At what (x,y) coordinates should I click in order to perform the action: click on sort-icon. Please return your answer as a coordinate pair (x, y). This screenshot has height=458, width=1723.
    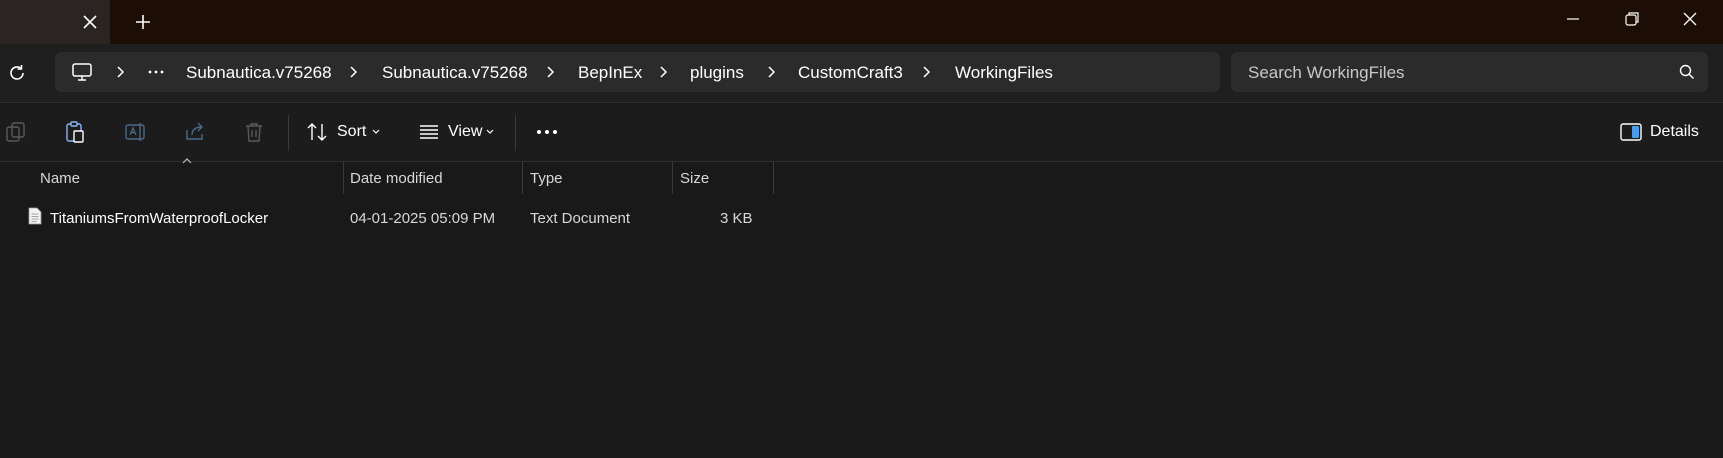
    Looking at the image, I should click on (317, 132).